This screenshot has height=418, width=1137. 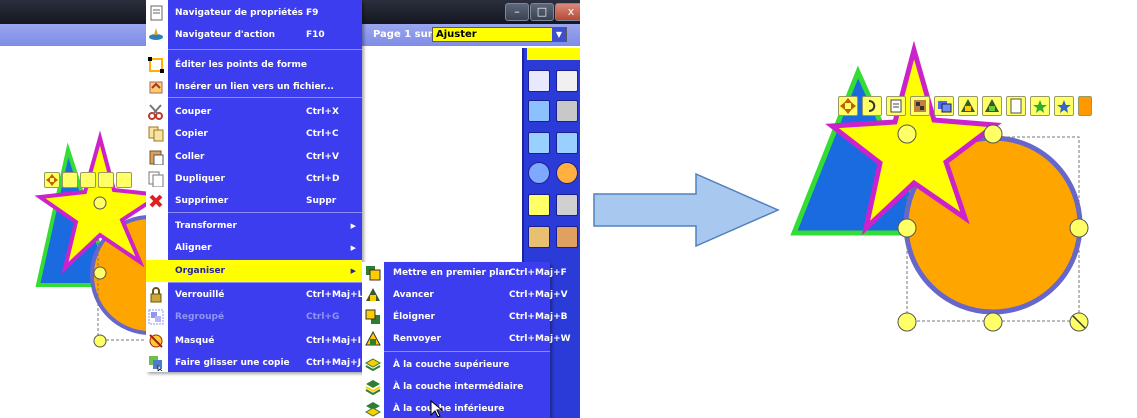 I want to click on tool-palette-tab, so click(x=553, y=54).